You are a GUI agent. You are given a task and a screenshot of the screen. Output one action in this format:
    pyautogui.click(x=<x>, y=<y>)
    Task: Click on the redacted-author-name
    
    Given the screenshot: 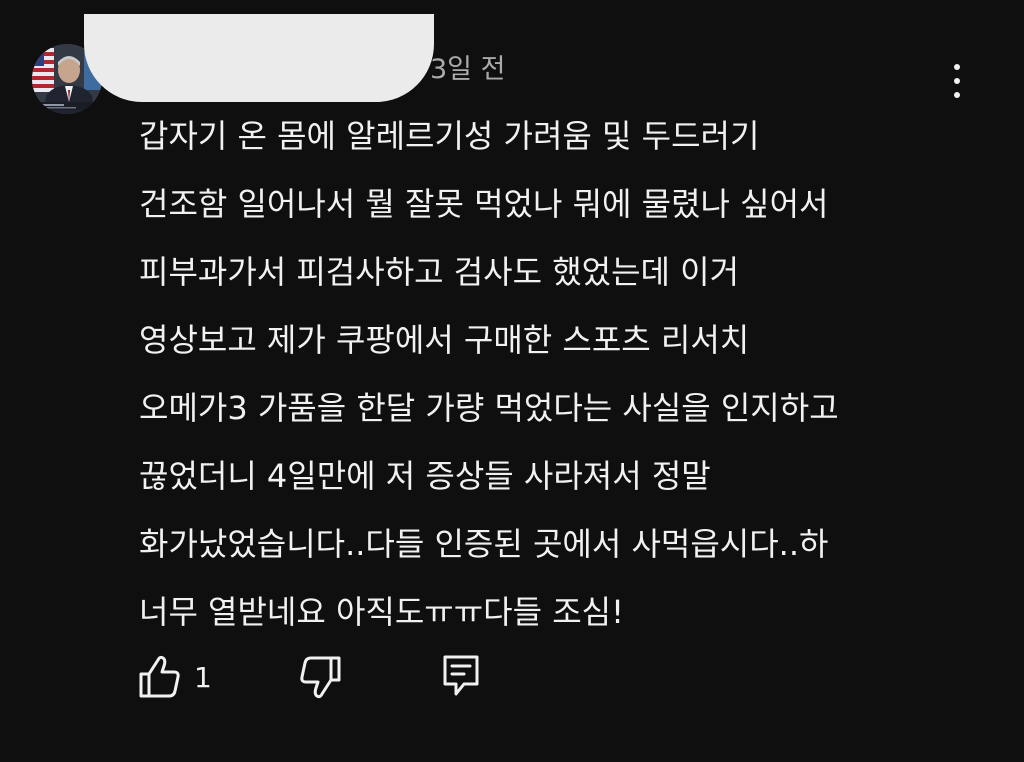 What is the action you would take?
    pyautogui.click(x=259, y=58)
    